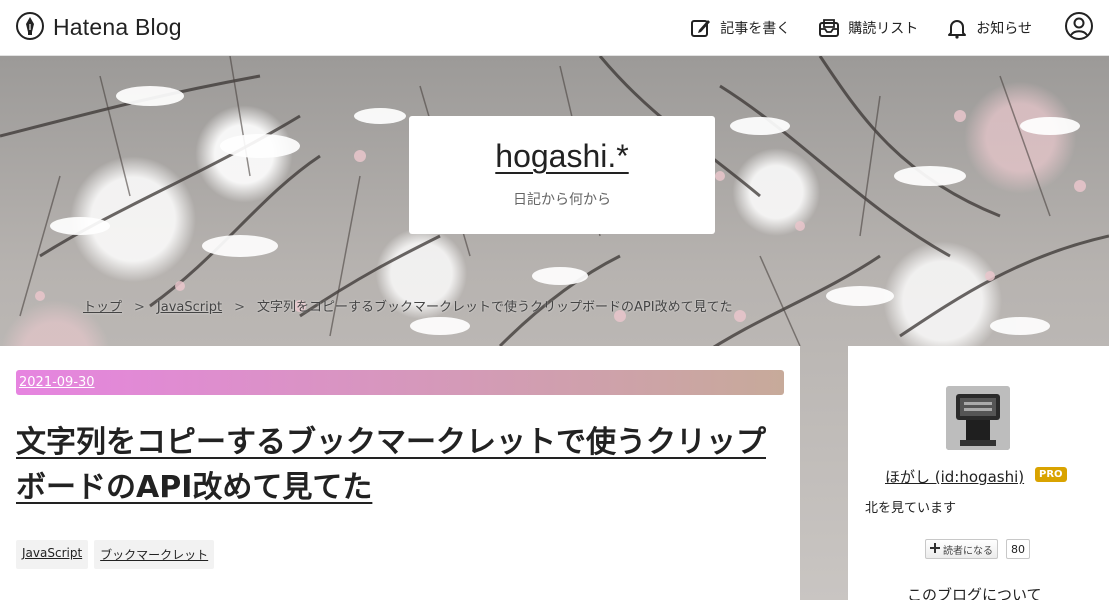 This screenshot has width=1109, height=600. I want to click on brand-name: Hatena Blog, so click(117, 27).